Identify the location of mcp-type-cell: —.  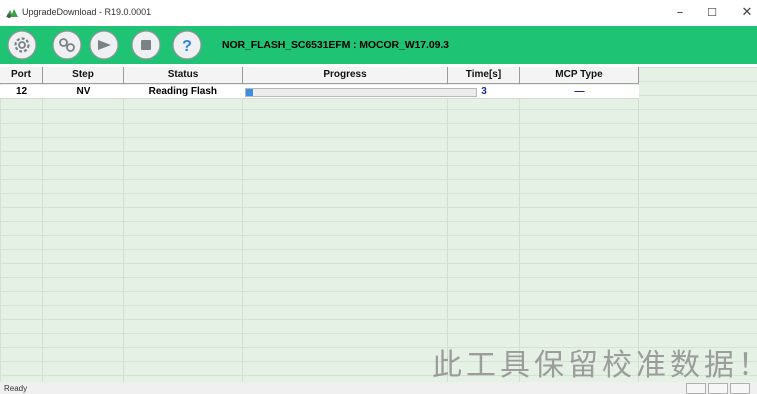
(579, 91).